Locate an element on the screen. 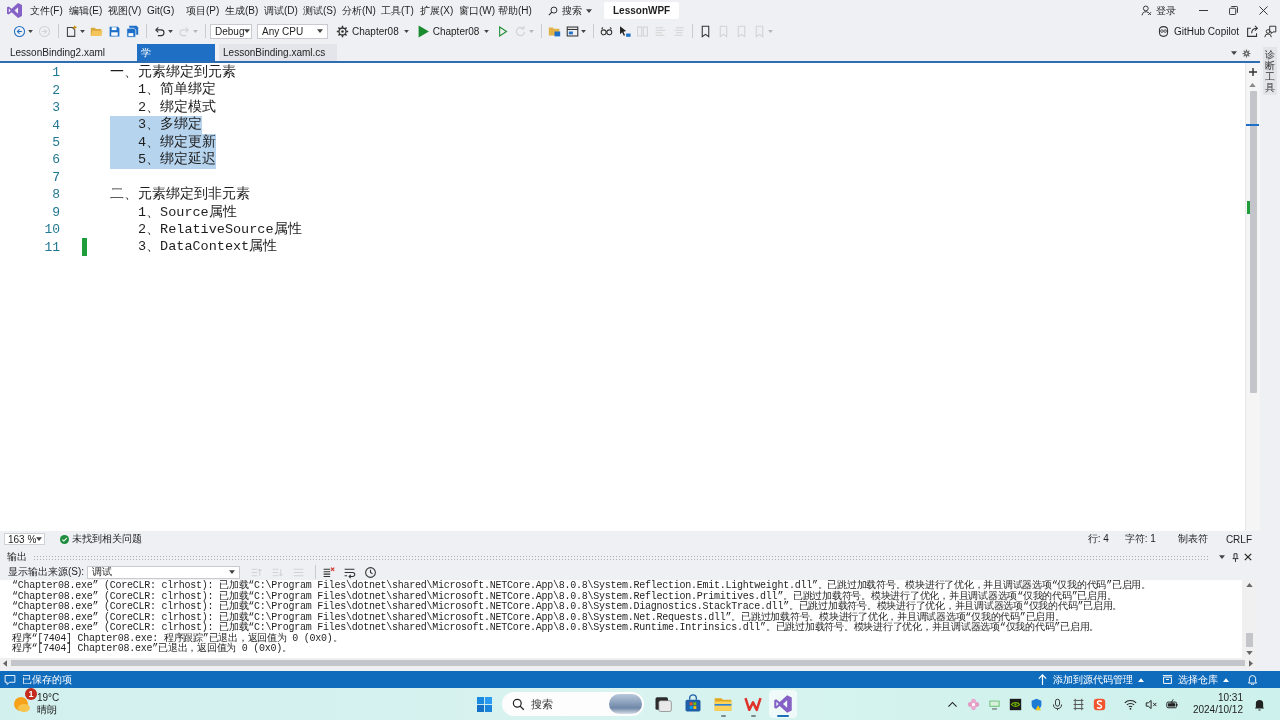  line-number: 6 is located at coordinates (55, 160).